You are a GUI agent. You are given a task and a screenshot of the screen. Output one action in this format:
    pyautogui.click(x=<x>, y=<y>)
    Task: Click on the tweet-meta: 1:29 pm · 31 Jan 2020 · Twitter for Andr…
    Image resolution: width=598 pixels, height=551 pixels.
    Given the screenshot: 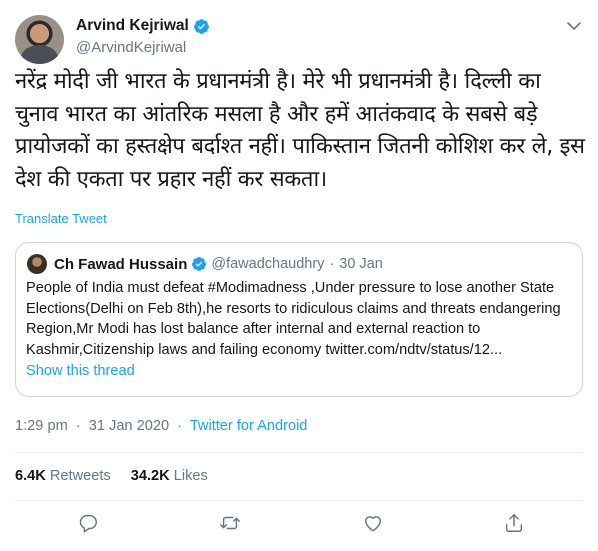 What is the action you would take?
    pyautogui.click(x=161, y=426)
    